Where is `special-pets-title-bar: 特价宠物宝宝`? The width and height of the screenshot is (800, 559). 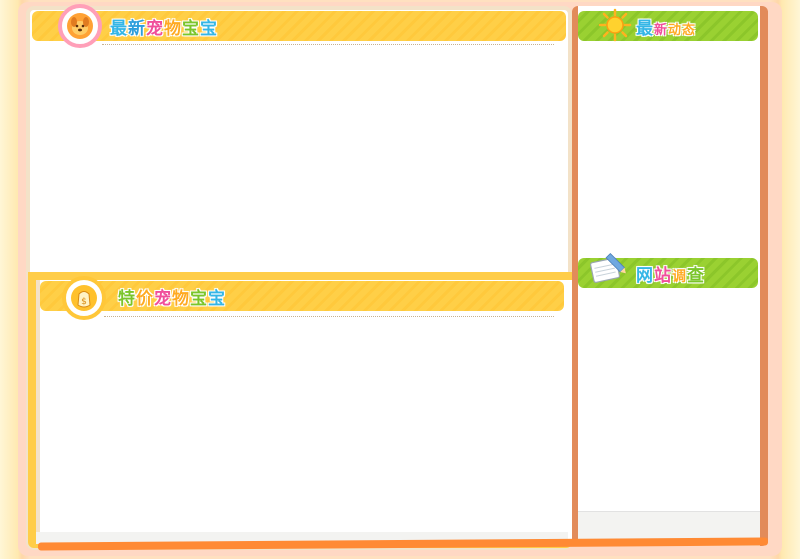 special-pets-title-bar: 特价宠物宝宝 is located at coordinates (302, 296).